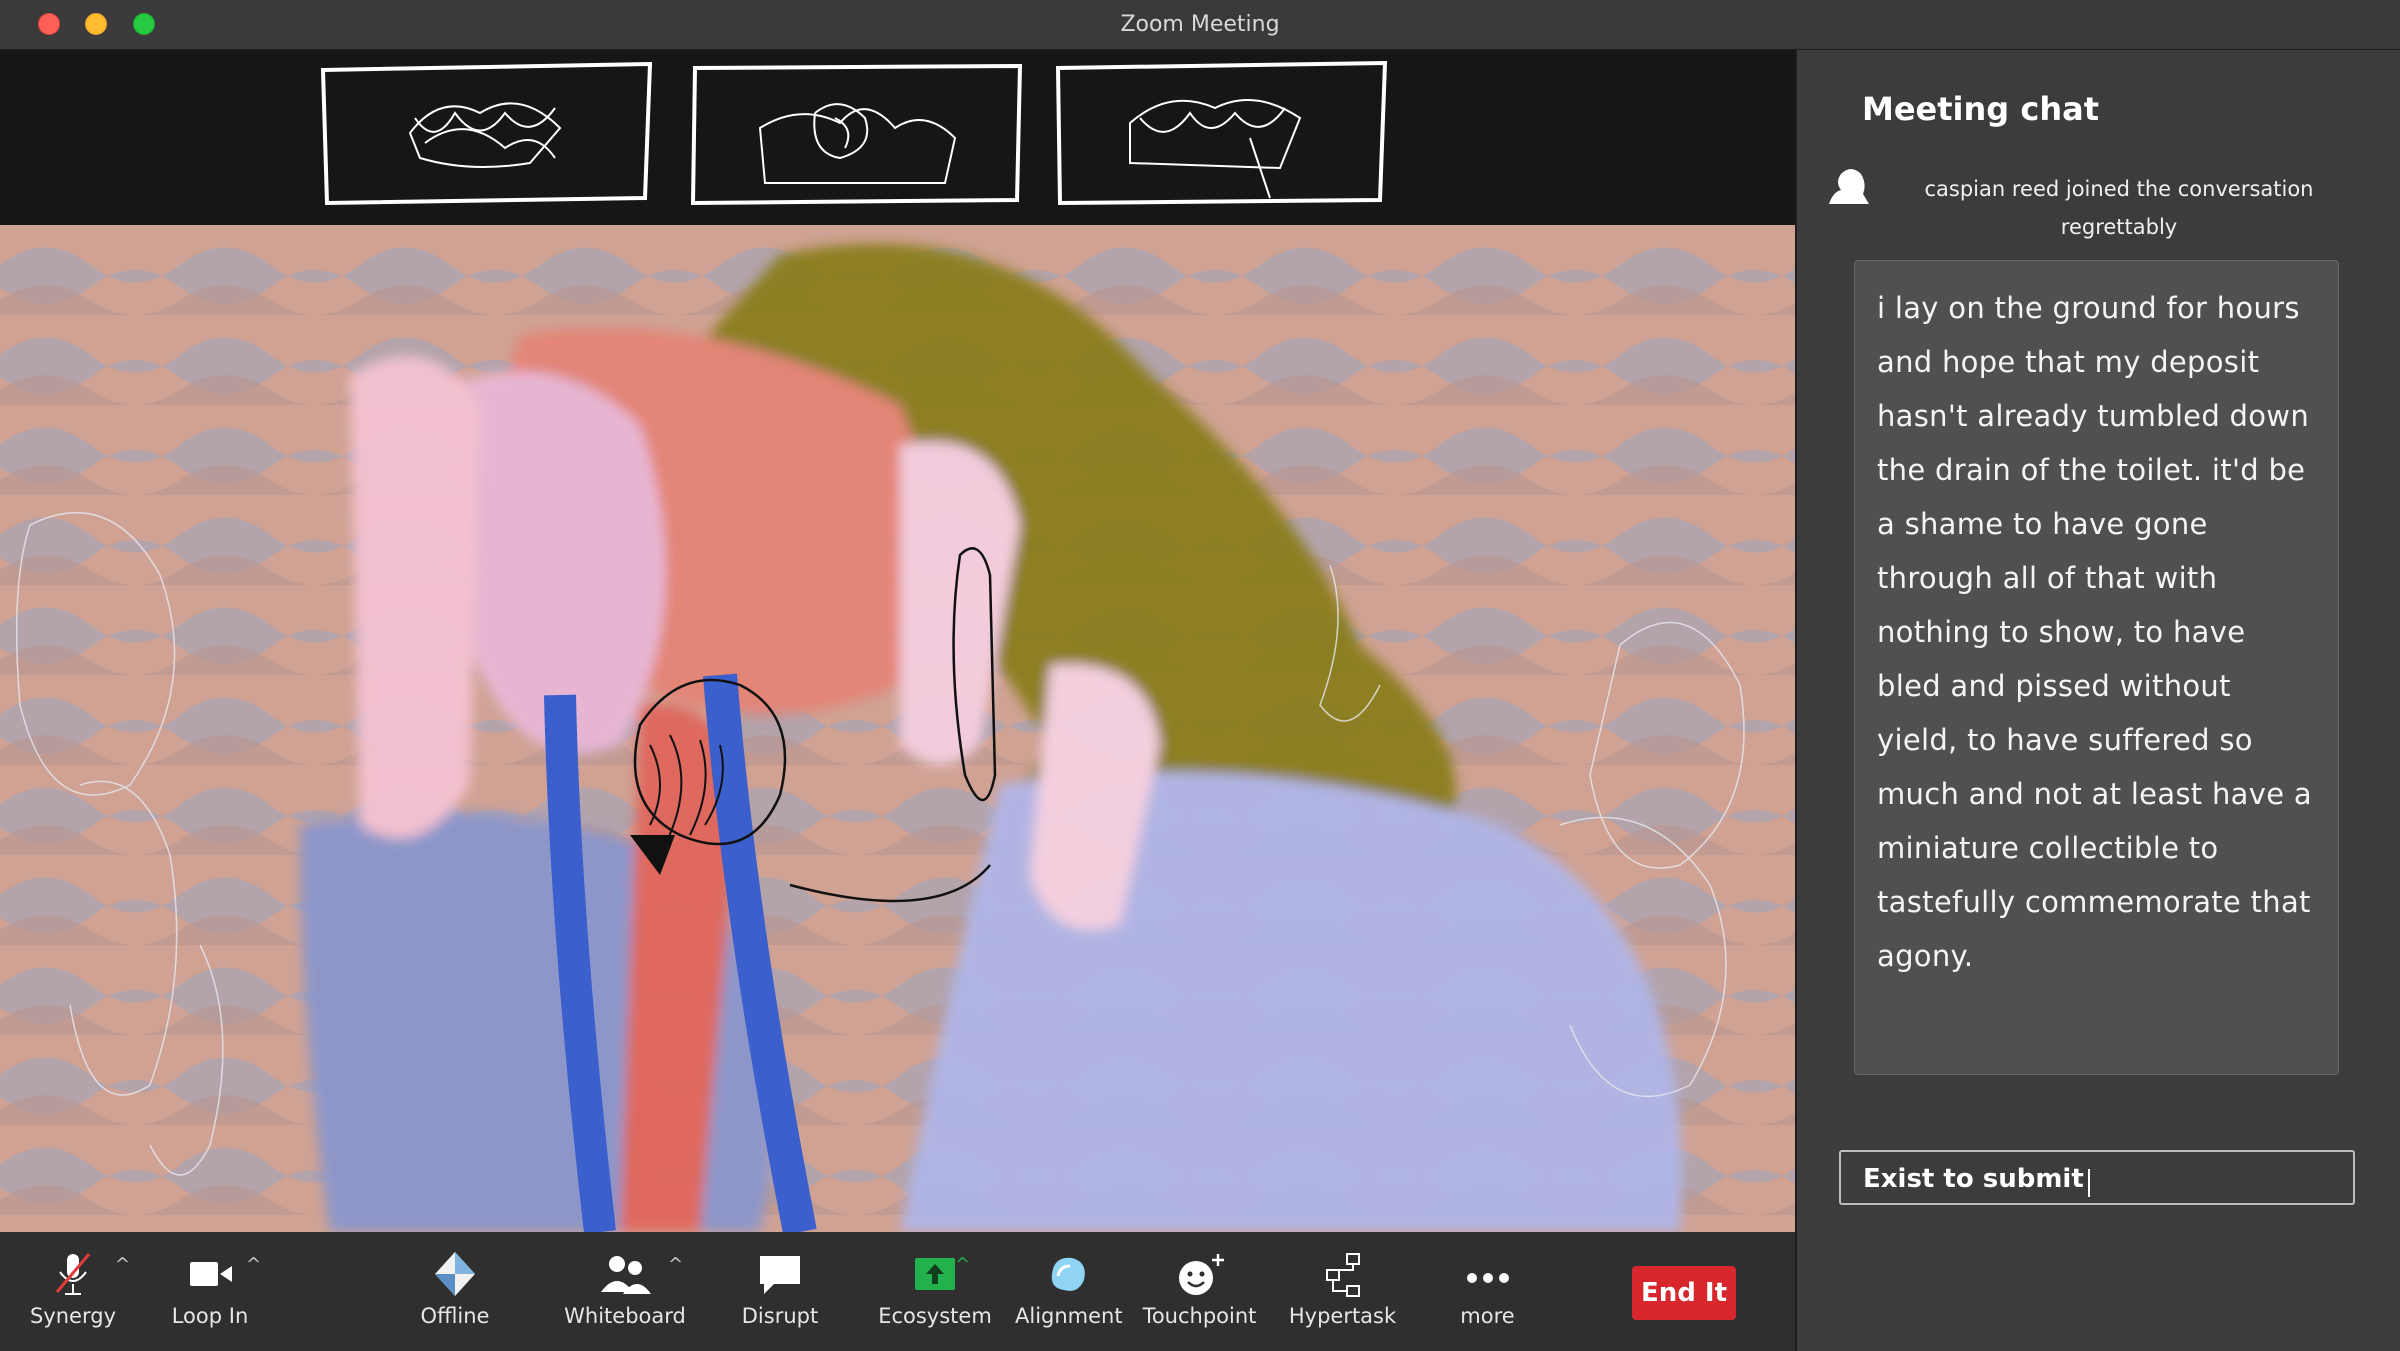 Image resolution: width=2400 pixels, height=1351 pixels. Describe the element at coordinates (1069, 1316) in the screenshot. I see `alignment-label: Alignment` at that location.